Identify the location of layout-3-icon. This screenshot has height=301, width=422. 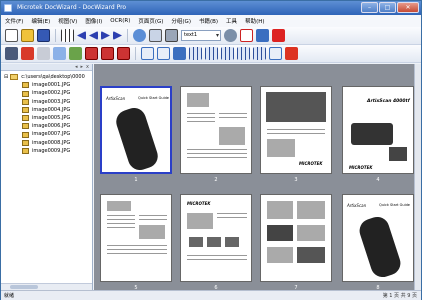
(227, 53).